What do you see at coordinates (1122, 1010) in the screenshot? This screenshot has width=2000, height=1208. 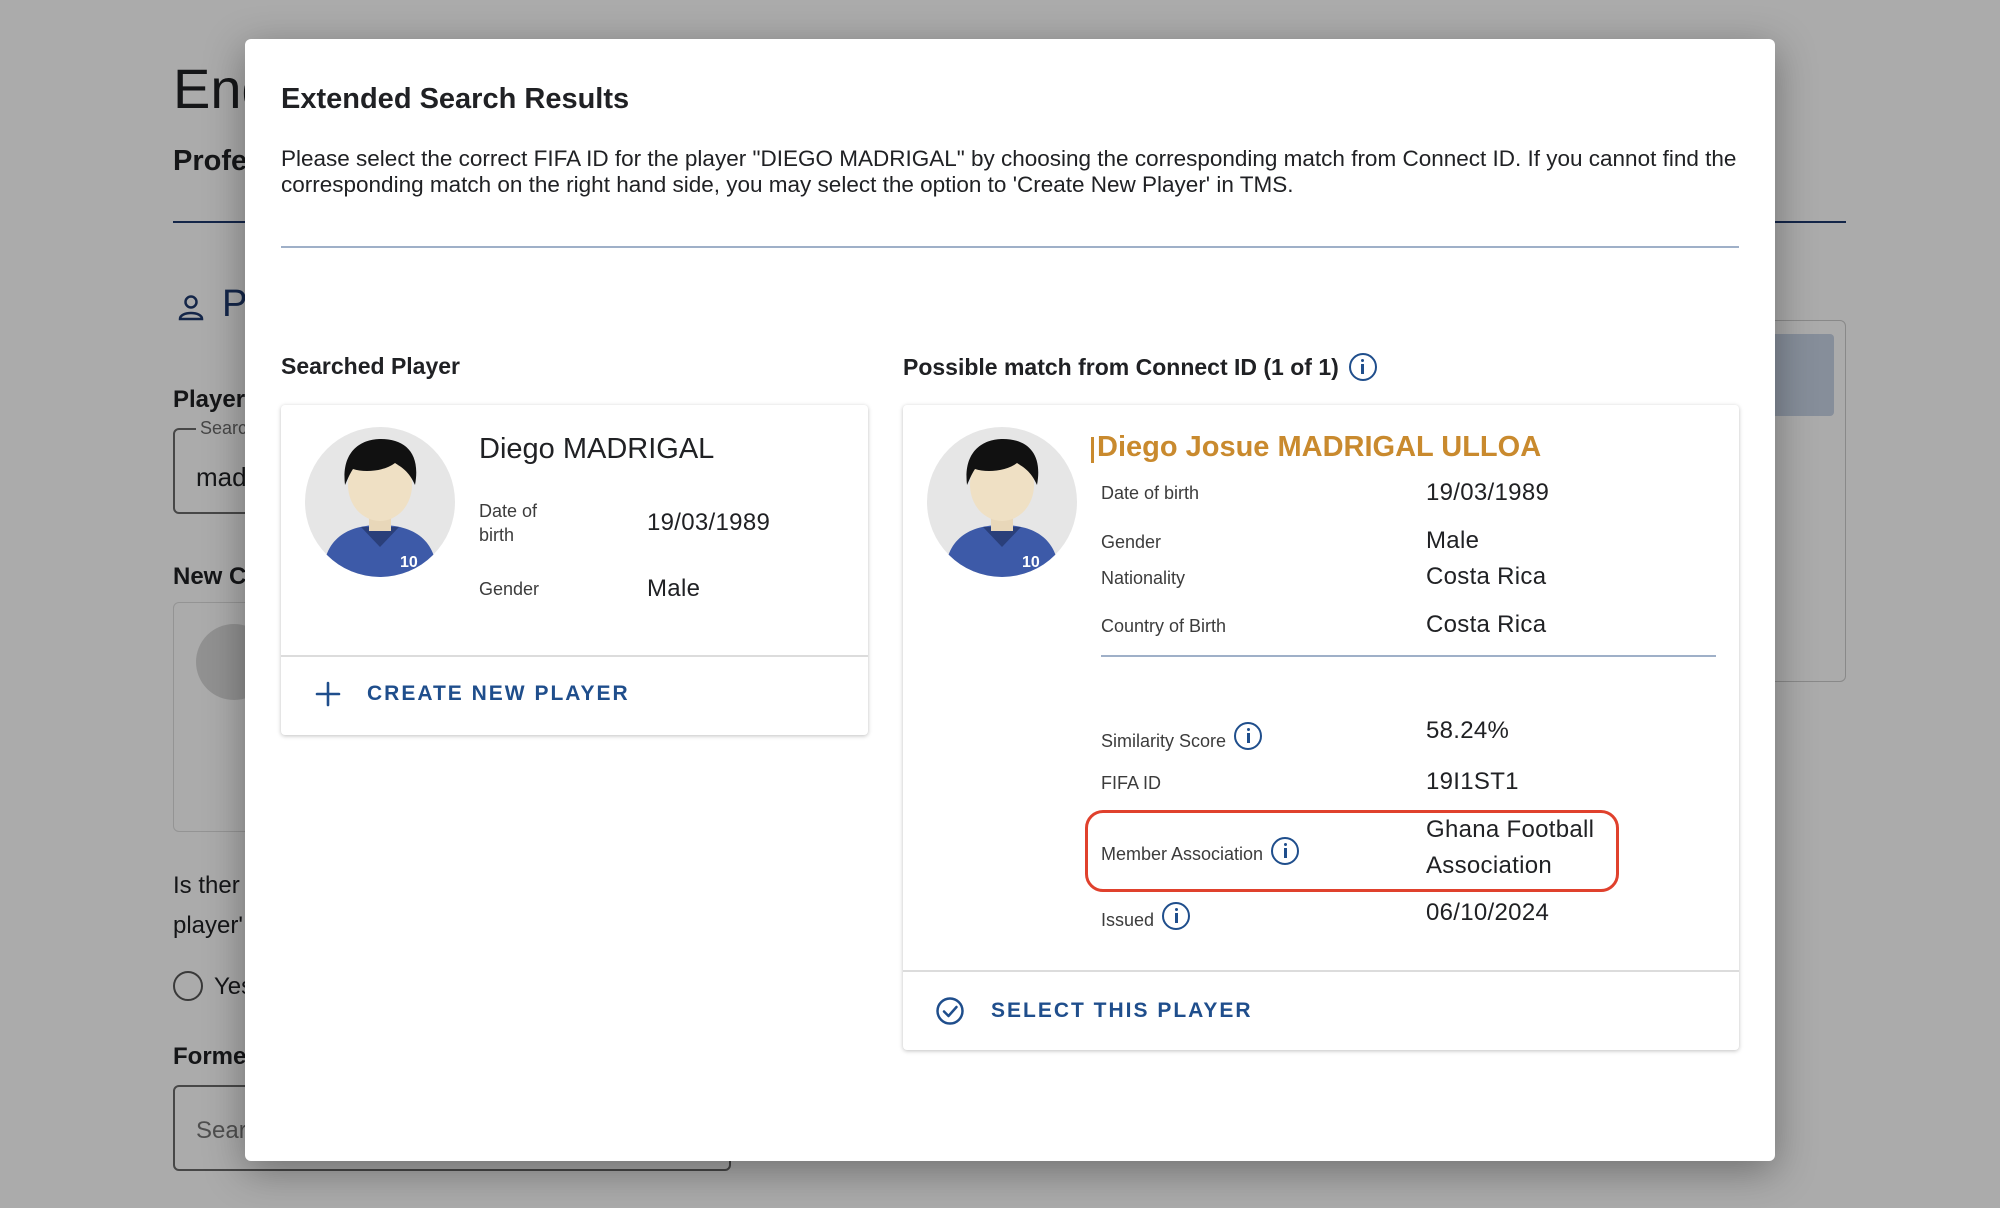 I see `select-this-player-label: SELECT THIS PLAYER` at bounding box center [1122, 1010].